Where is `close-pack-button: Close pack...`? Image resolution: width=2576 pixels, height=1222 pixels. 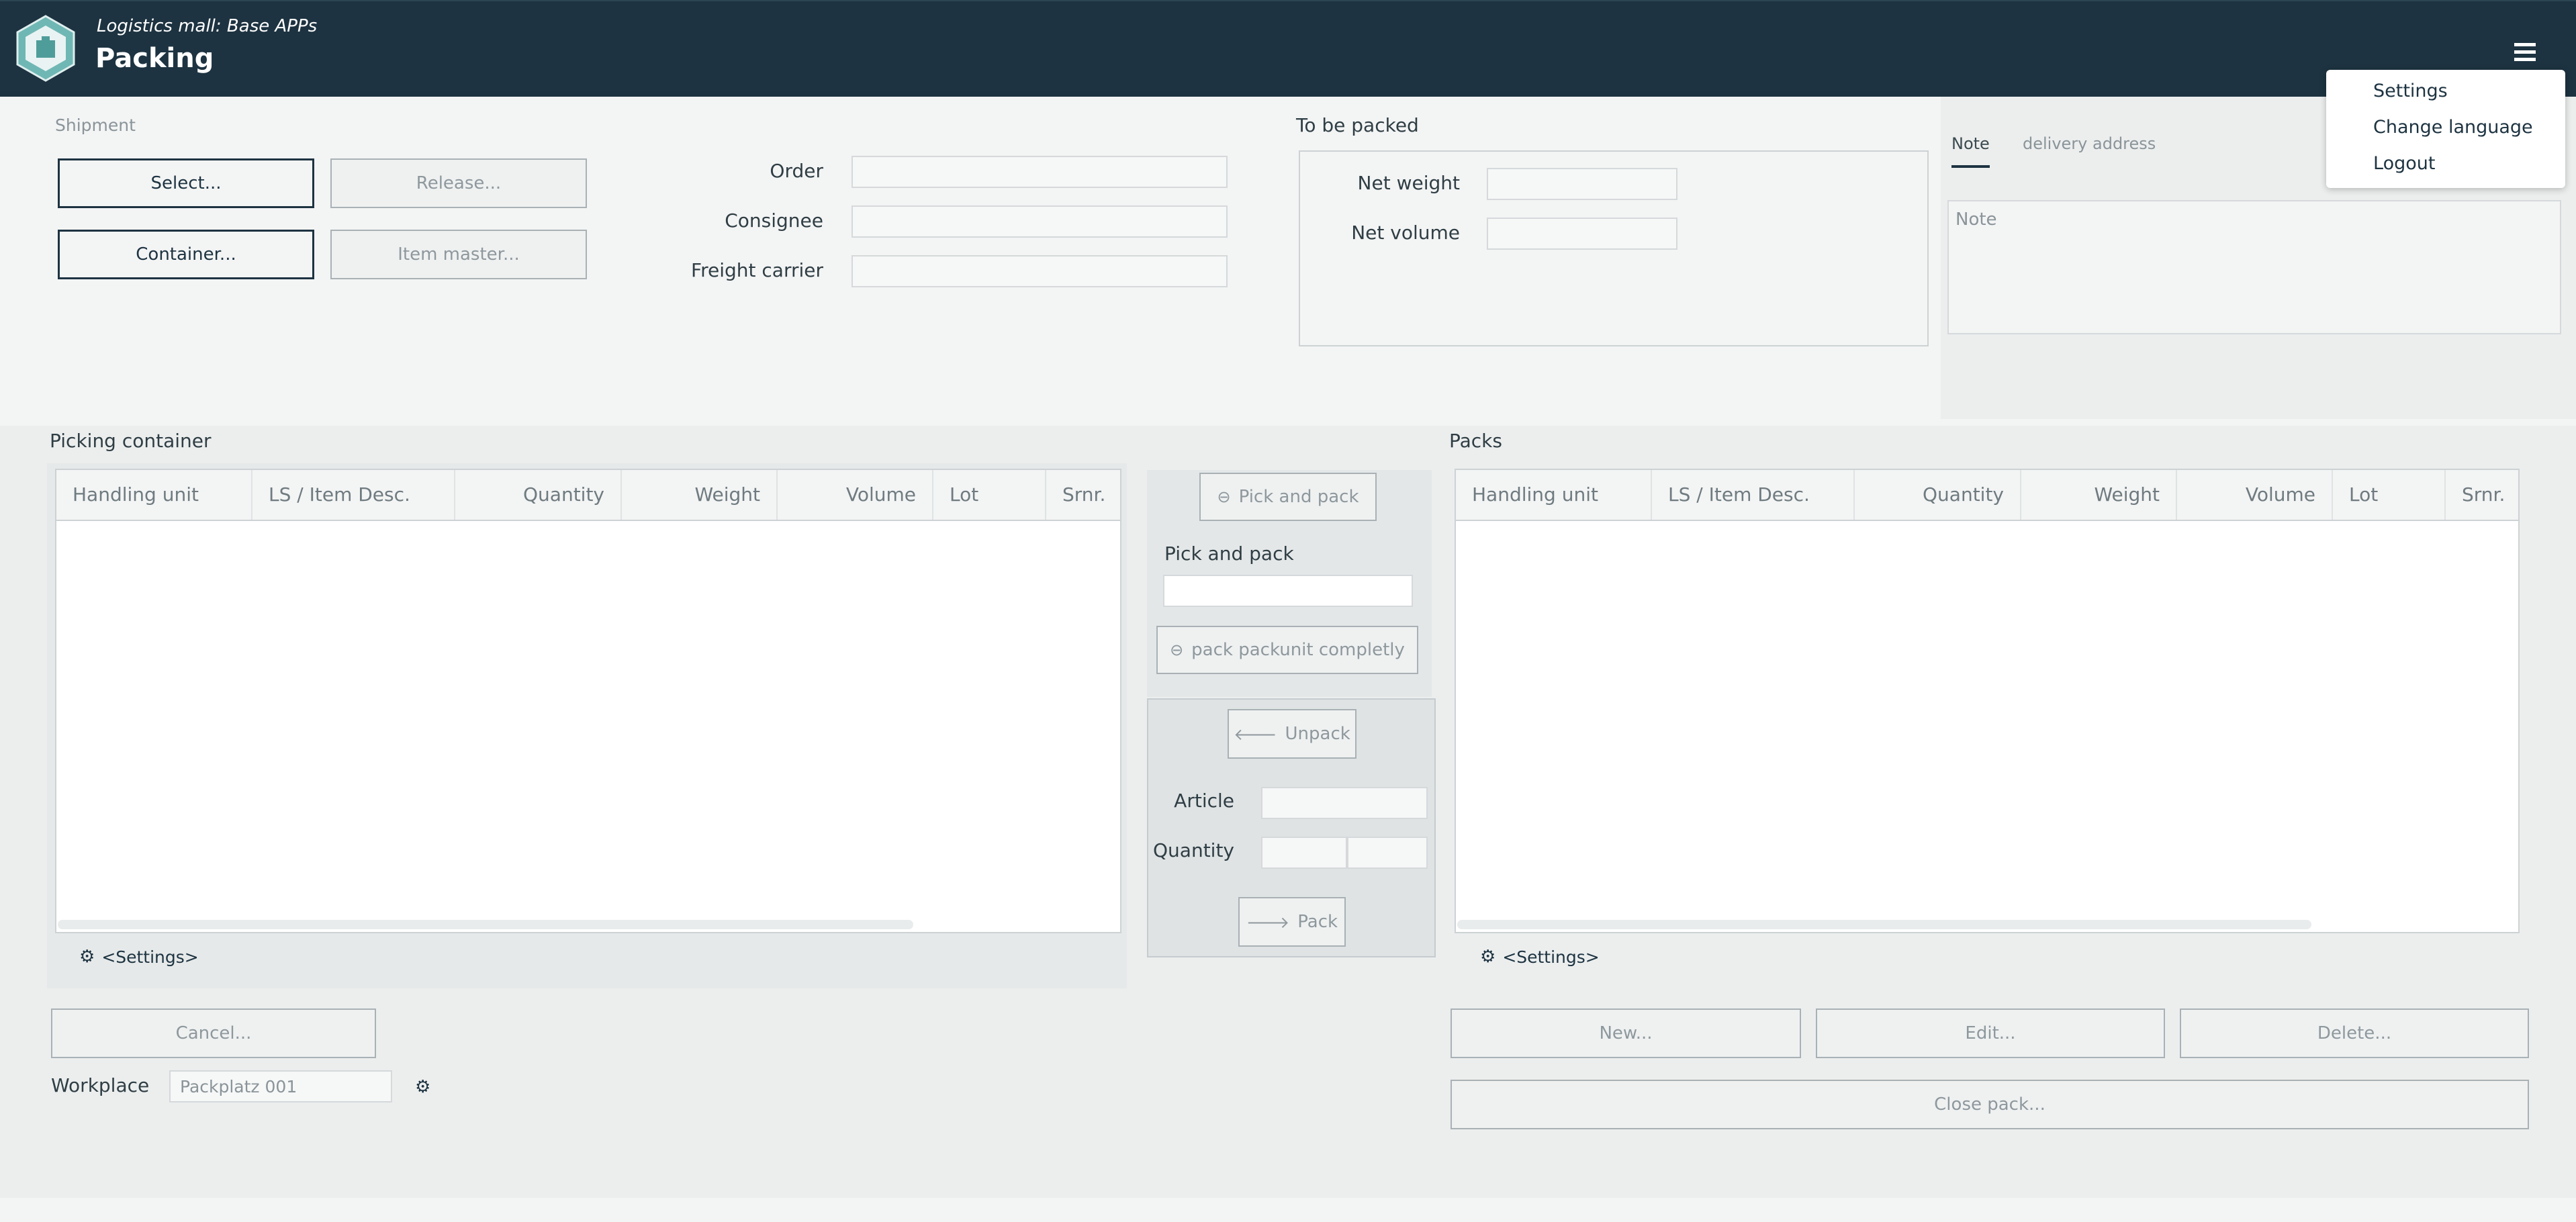
close-pack-button: Close pack... is located at coordinates (1990, 1104).